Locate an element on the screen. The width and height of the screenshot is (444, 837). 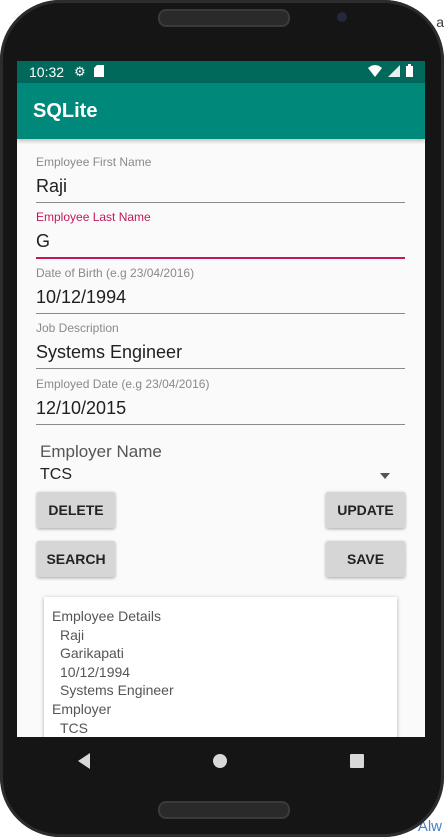
job-field: Job Description Systems Engineer is located at coordinates (220, 345).